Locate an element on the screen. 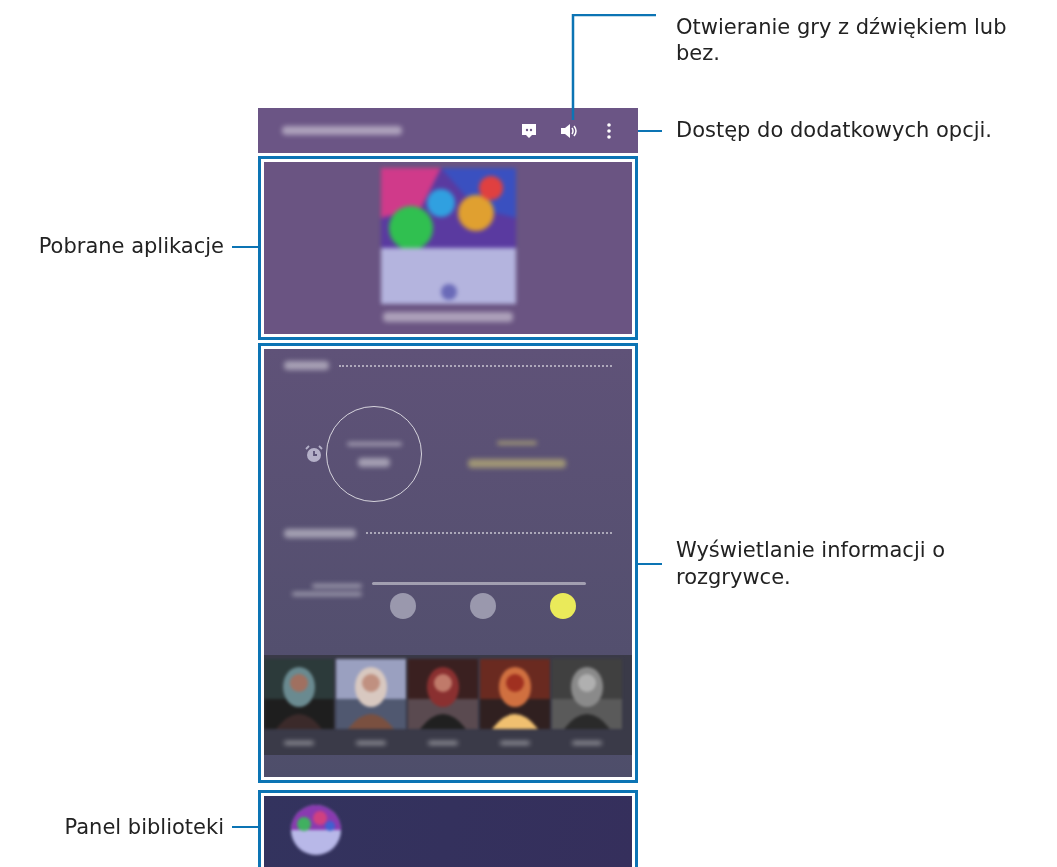 The height and width of the screenshot is (867, 1057). blurred-time is located at coordinates (374, 462).